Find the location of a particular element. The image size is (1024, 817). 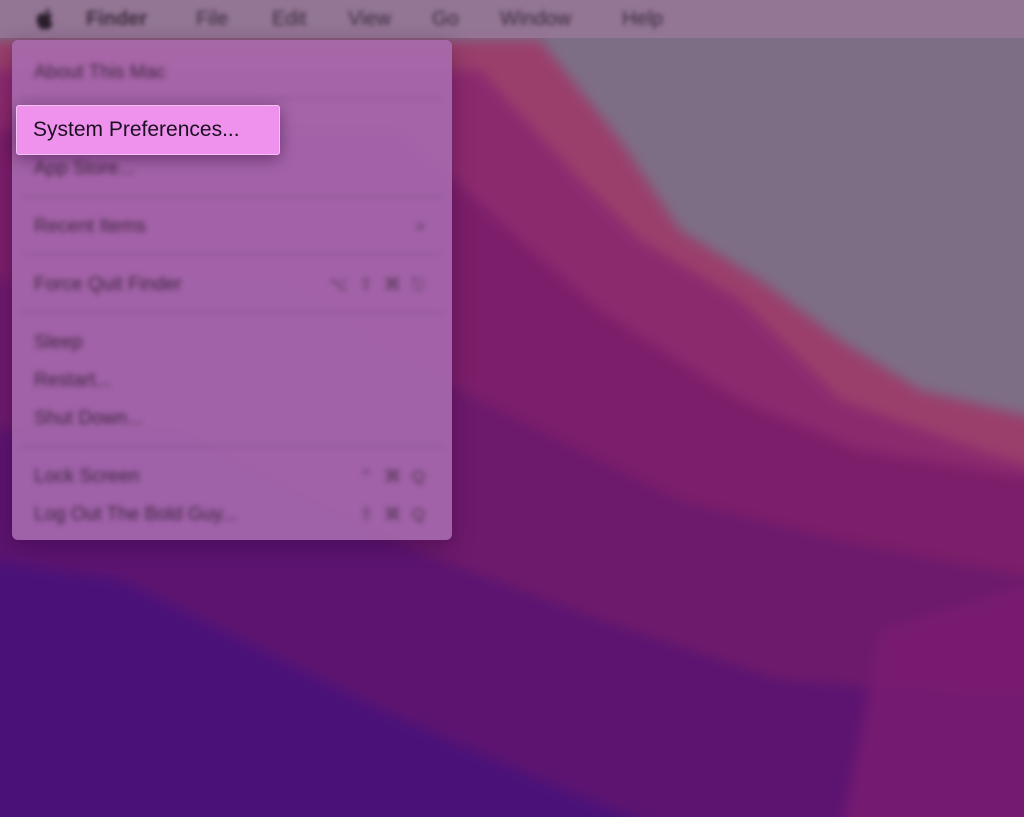

force-quit-shortcut: ⌥ ⇧ ⌘ ⎋ is located at coordinates (378, 284).